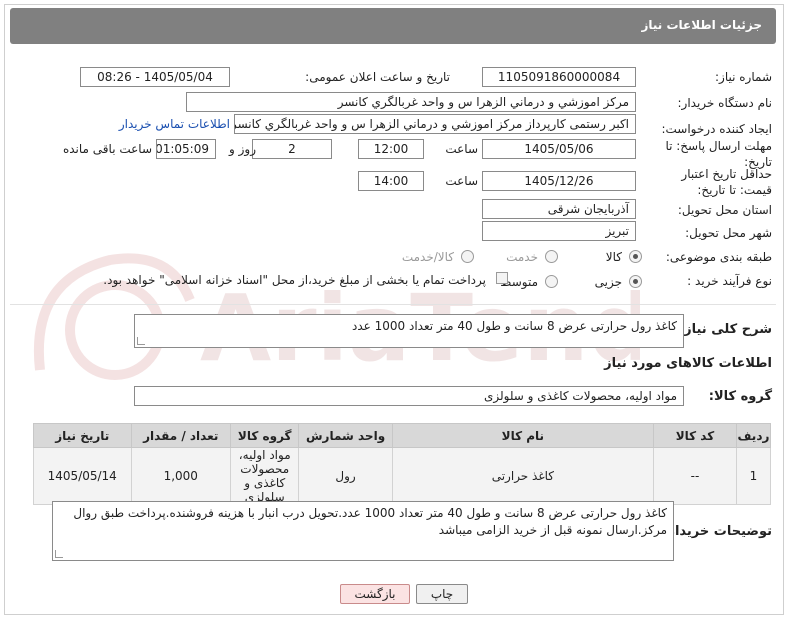 Image resolution: width=788 pixels, height=619 pixels. Describe the element at coordinates (155, 77) in the screenshot. I see `announce-field: 1405/05/04 - 08:26` at that location.